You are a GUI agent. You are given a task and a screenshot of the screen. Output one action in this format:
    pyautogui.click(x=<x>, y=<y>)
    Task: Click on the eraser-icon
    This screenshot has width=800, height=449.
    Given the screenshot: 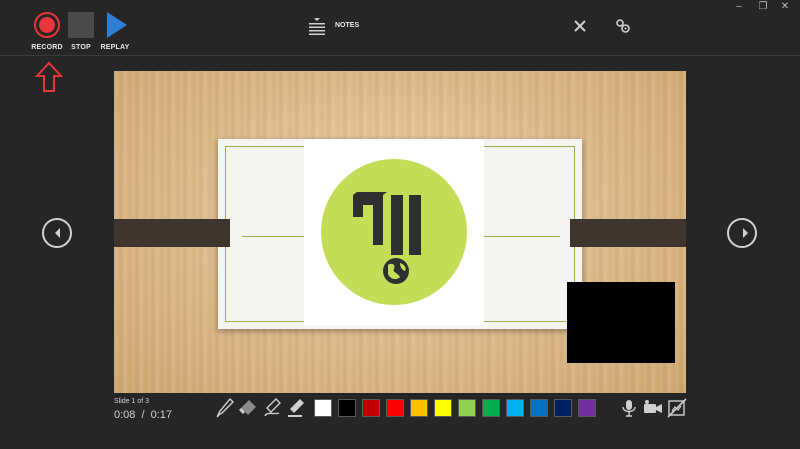 What is the action you would take?
    pyautogui.click(x=248, y=408)
    